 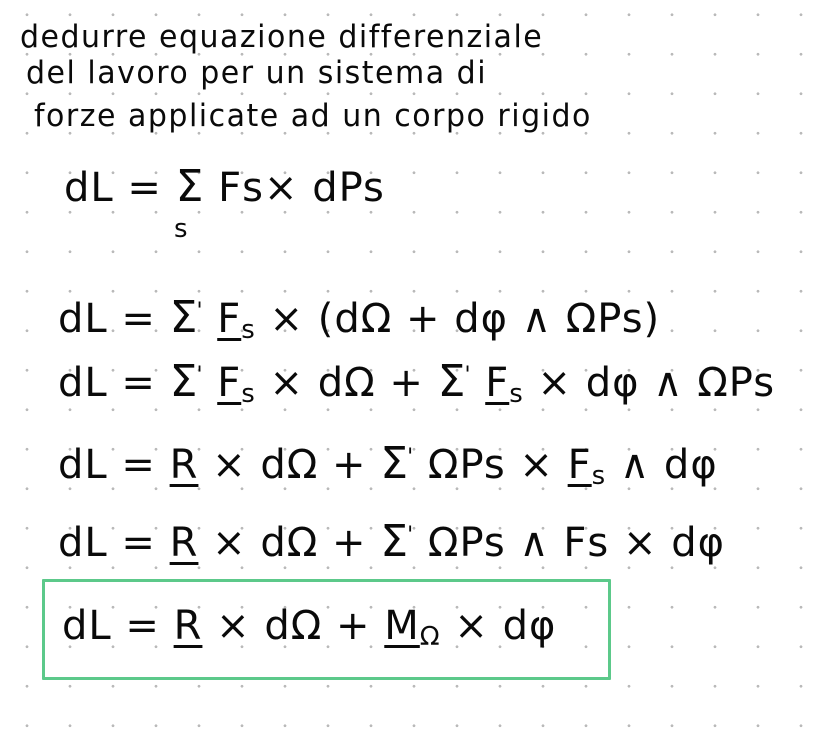 I want to click on eq1-sum-index: s, so click(x=181, y=229).